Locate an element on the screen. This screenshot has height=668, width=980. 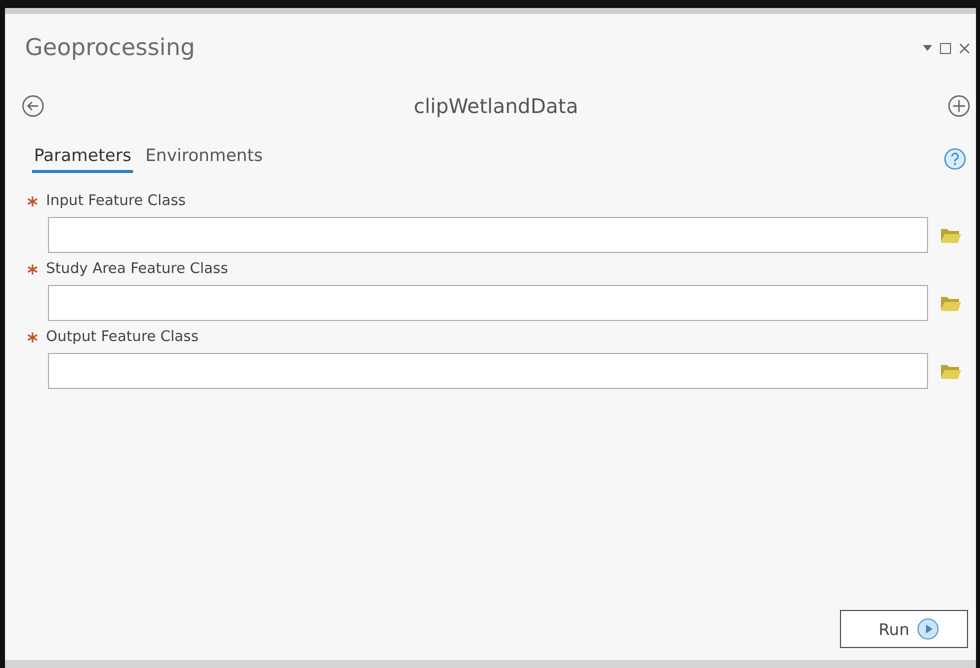
maximize-icon is located at coordinates (945, 48).